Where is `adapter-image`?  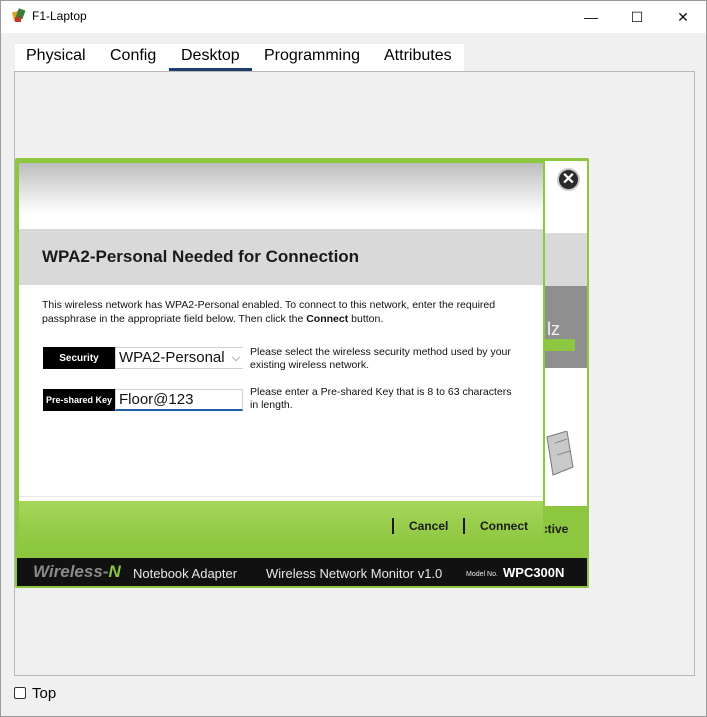
adapter-image is located at coordinates (560, 453).